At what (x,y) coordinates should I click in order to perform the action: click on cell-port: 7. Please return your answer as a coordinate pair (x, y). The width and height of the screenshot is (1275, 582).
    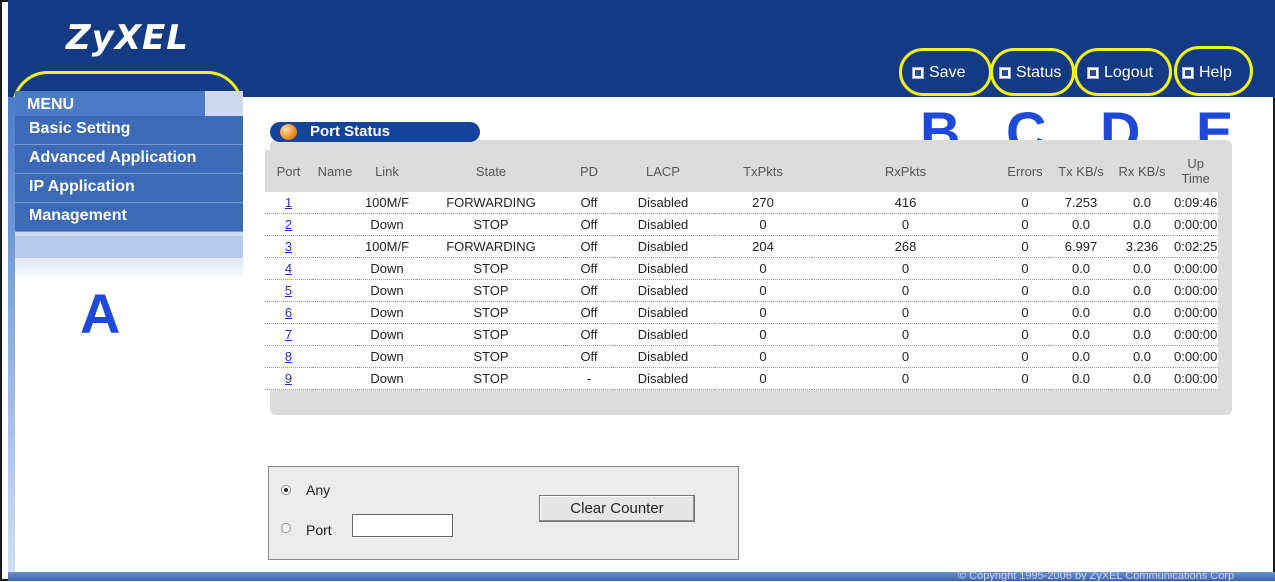
    Looking at the image, I should click on (288, 334).